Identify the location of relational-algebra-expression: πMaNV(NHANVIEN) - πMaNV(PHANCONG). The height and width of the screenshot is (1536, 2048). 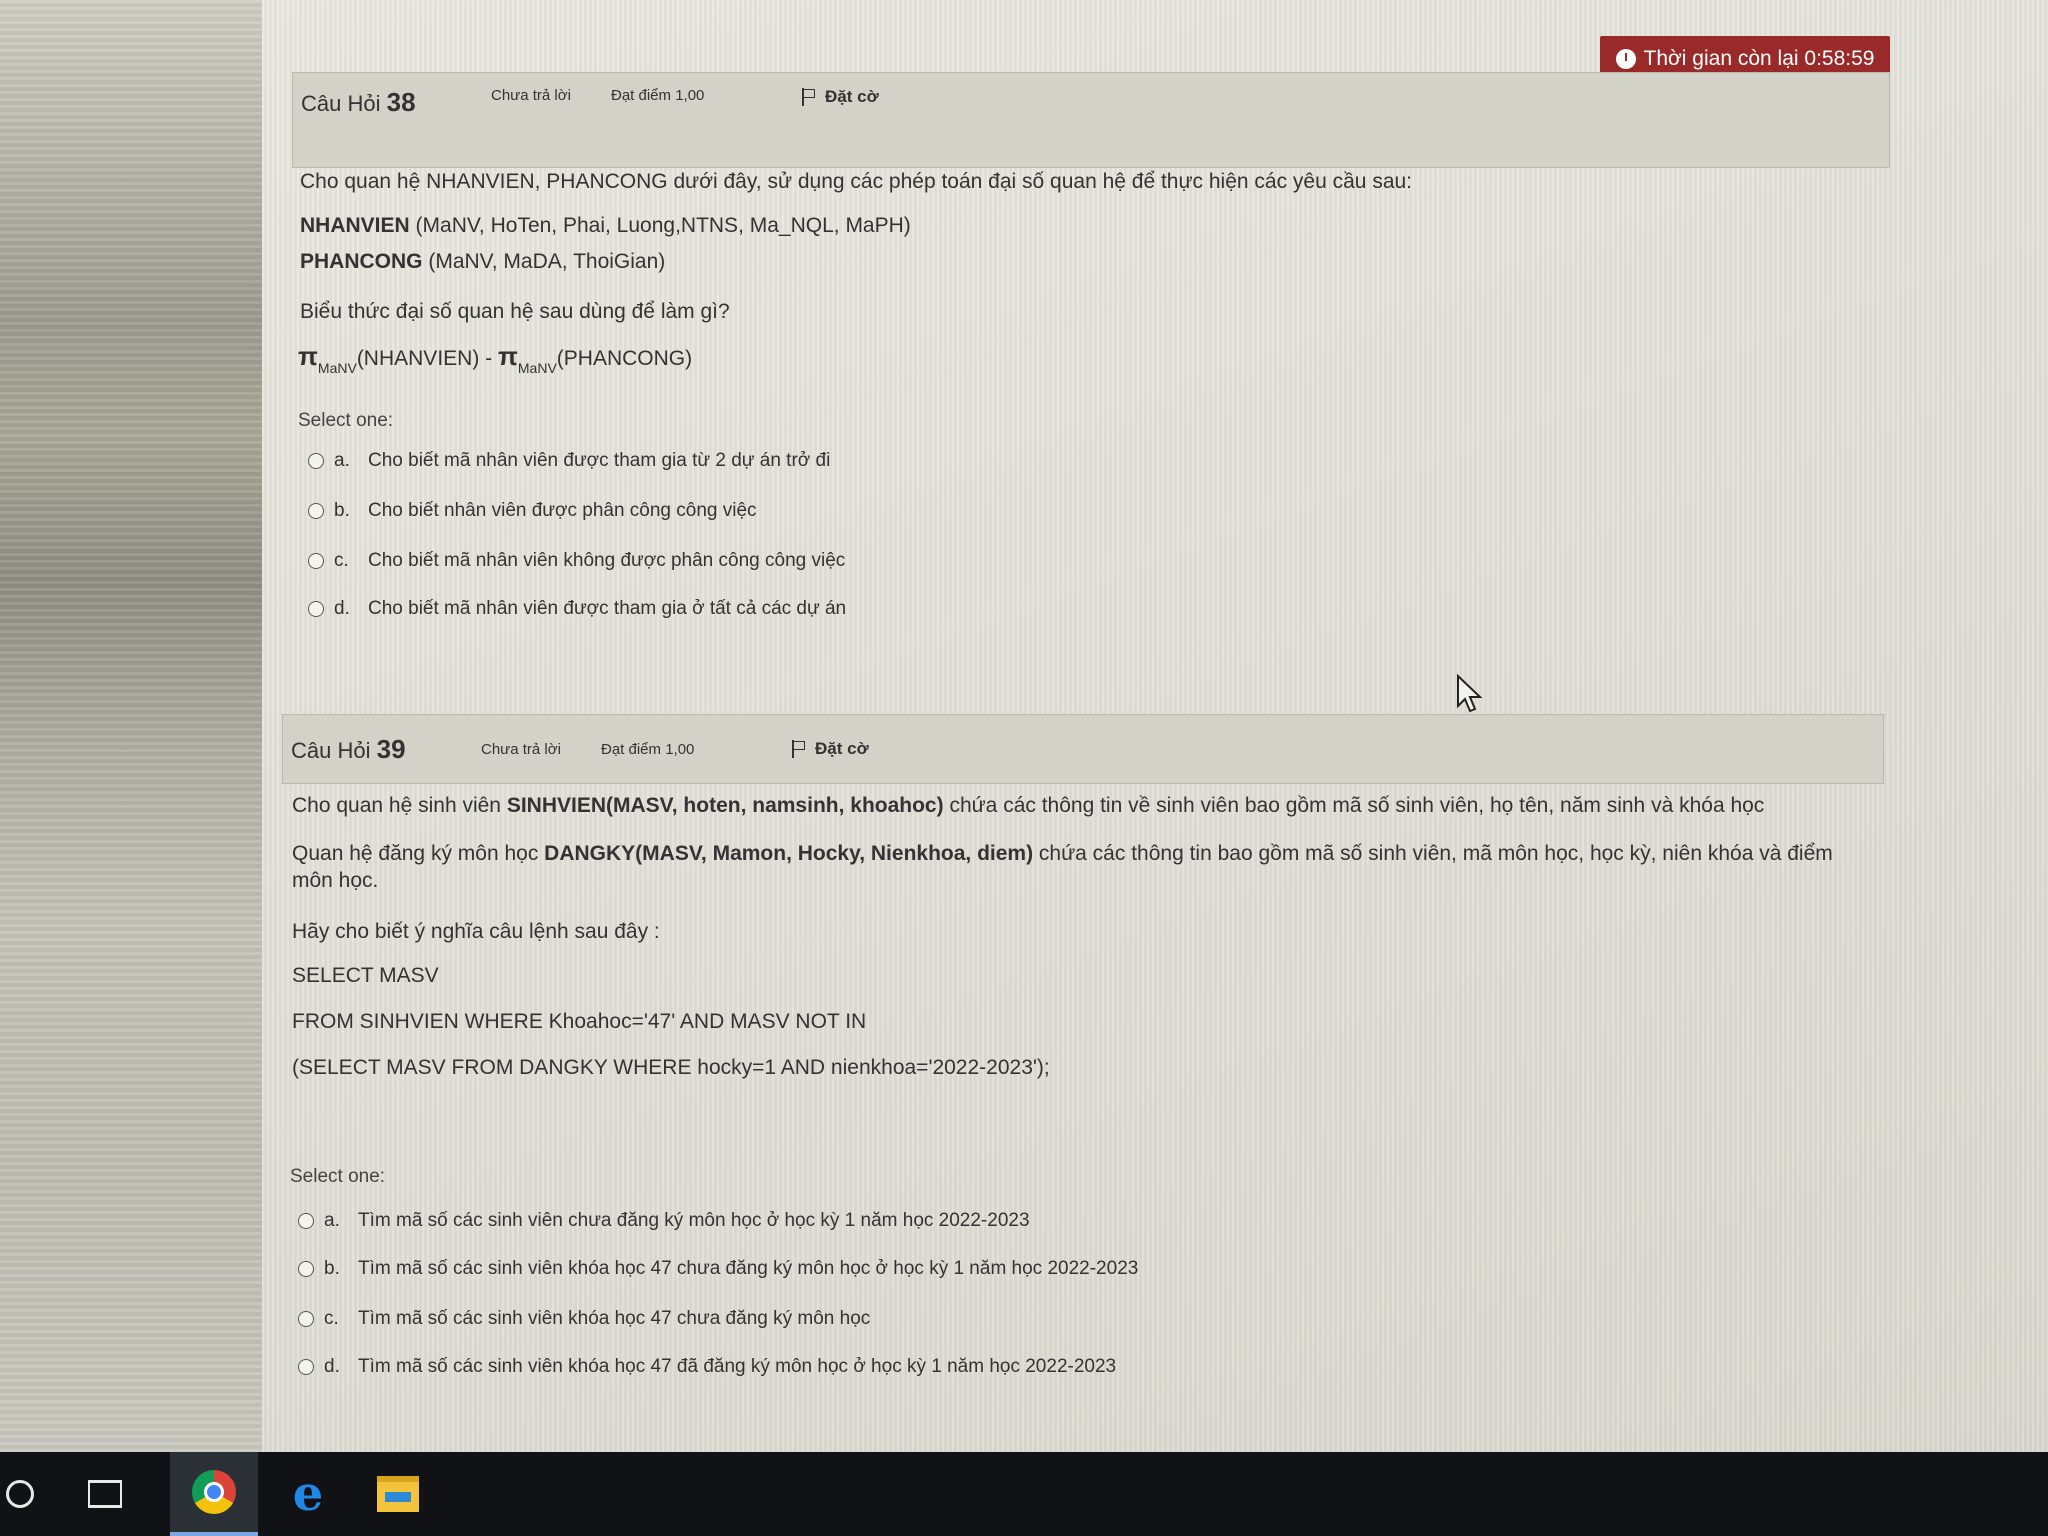
(495, 358).